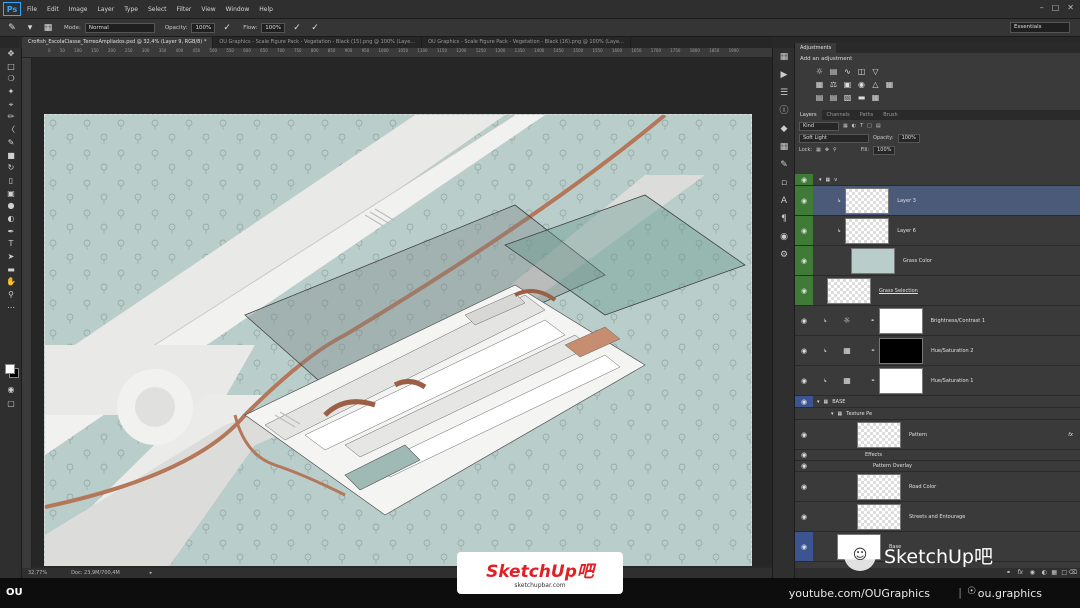 This screenshot has width=1080, height=608. I want to click on brightness-icon: ☼, so click(819, 71).